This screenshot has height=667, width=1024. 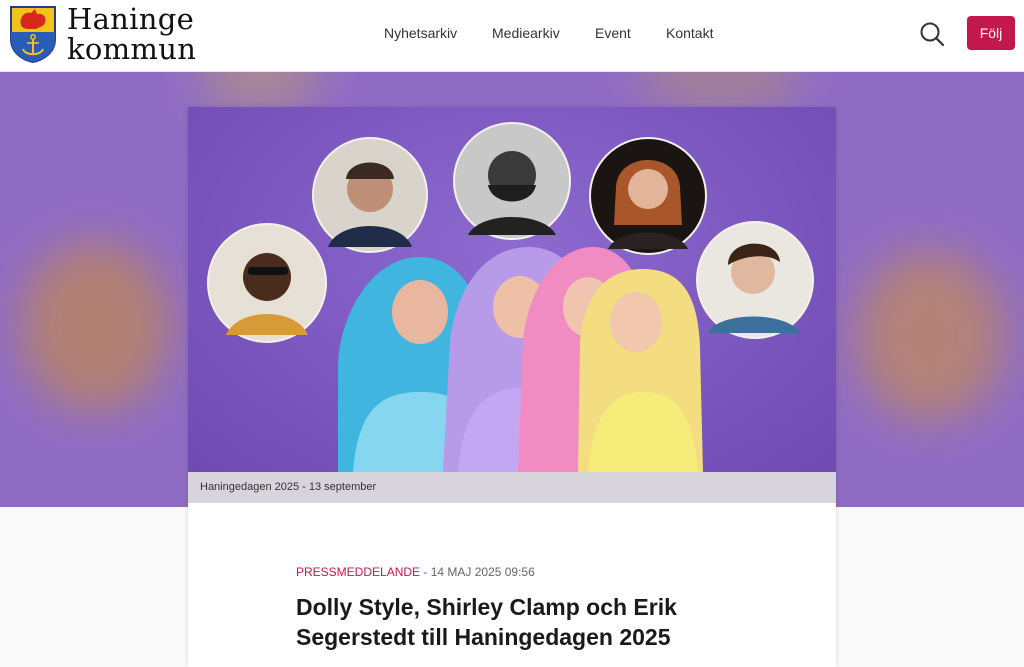 I want to click on coat-of-arms-icon, so click(x=33, y=34).